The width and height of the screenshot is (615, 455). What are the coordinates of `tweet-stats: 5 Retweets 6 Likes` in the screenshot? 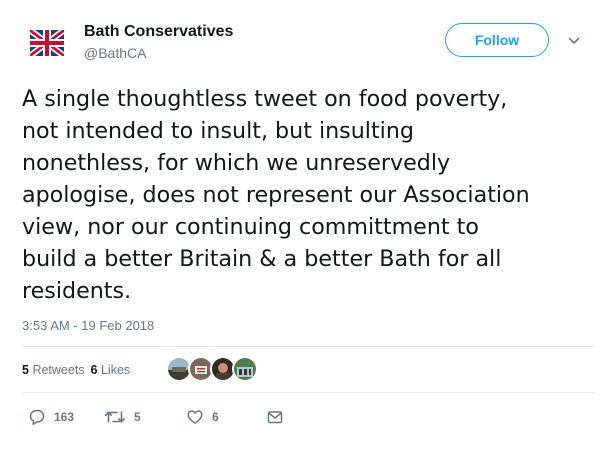 It's located at (76, 370).